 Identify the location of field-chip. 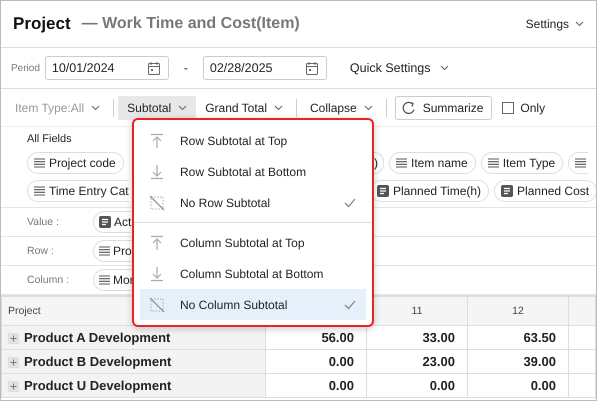
(578, 163).